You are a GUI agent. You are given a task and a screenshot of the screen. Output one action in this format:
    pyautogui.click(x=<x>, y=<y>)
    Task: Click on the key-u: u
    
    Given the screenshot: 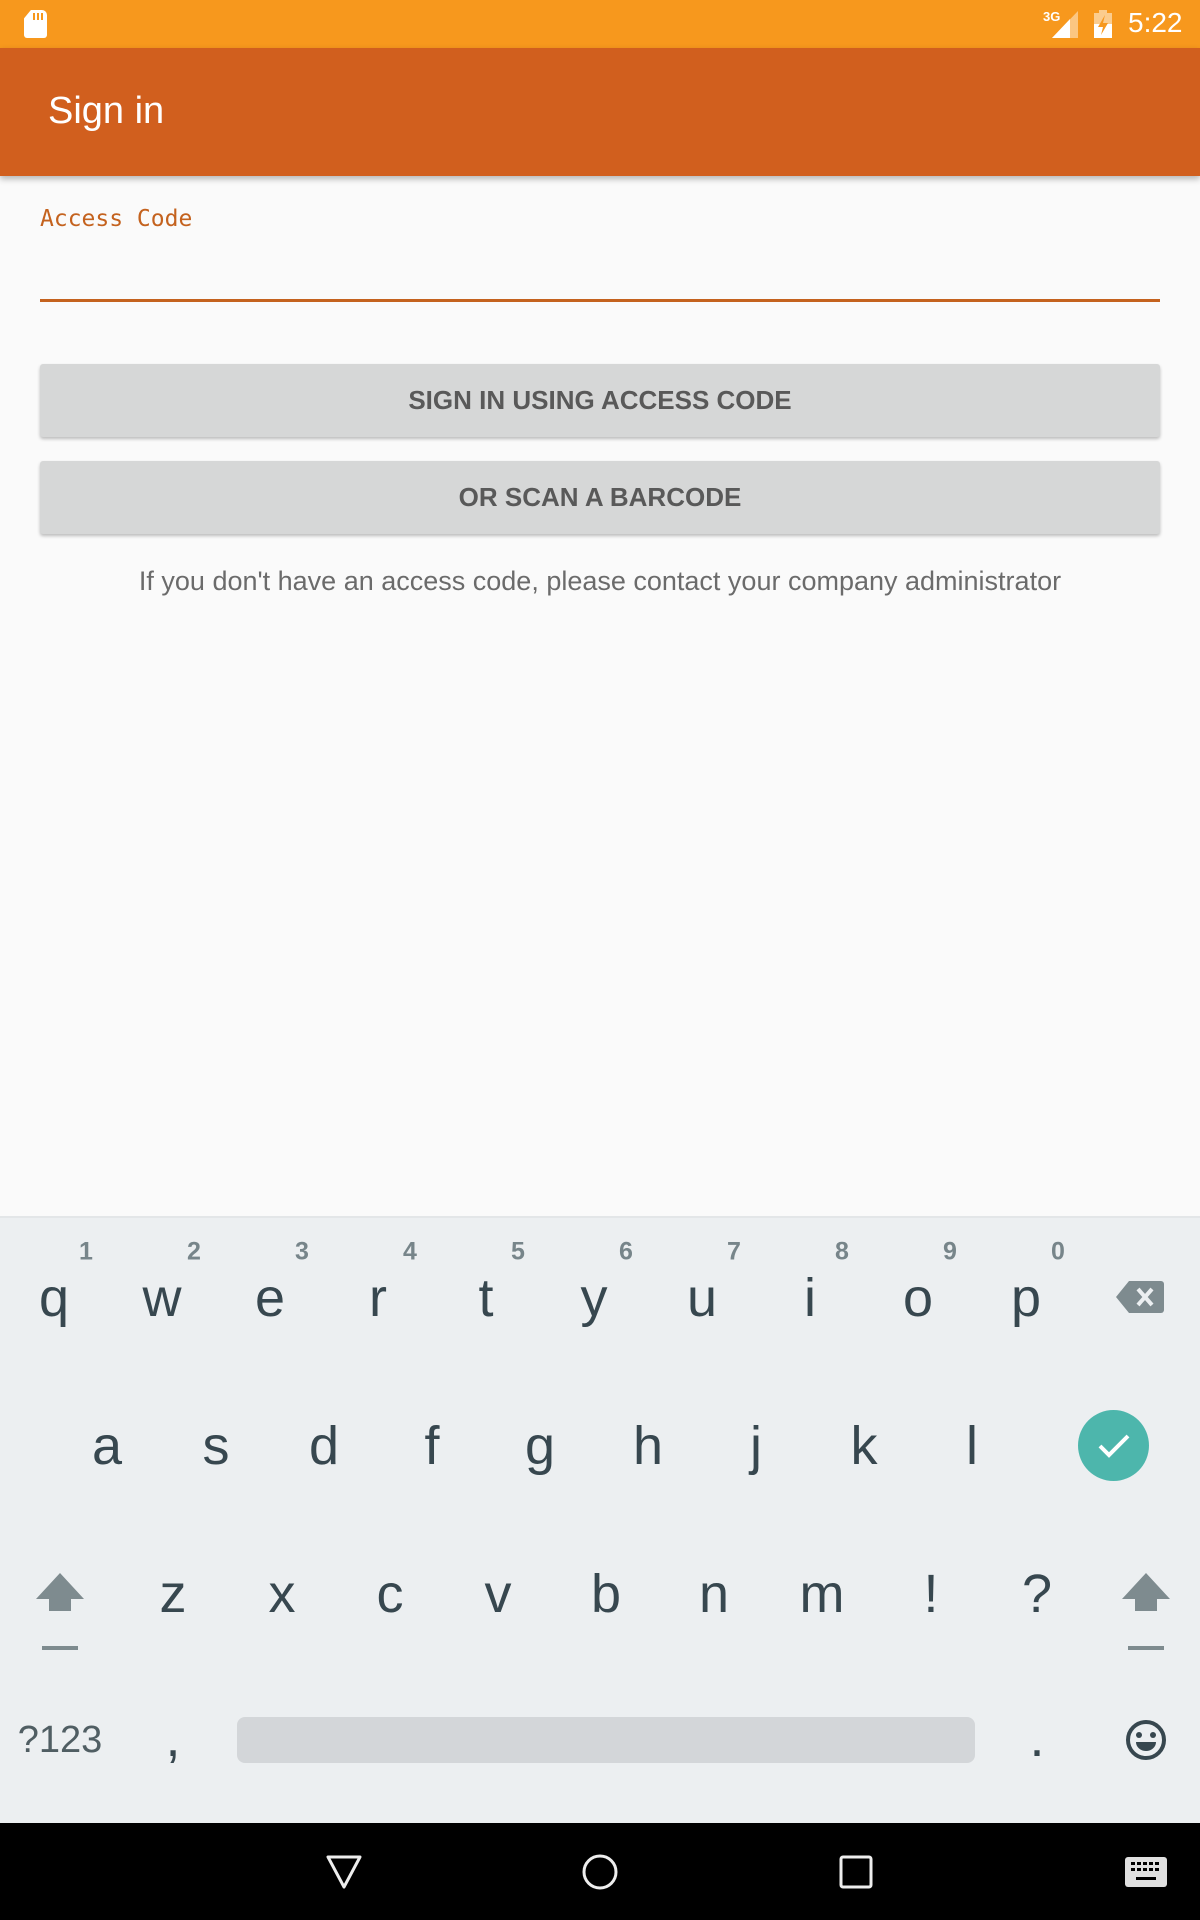 What is the action you would take?
    pyautogui.click(x=702, y=1298)
    